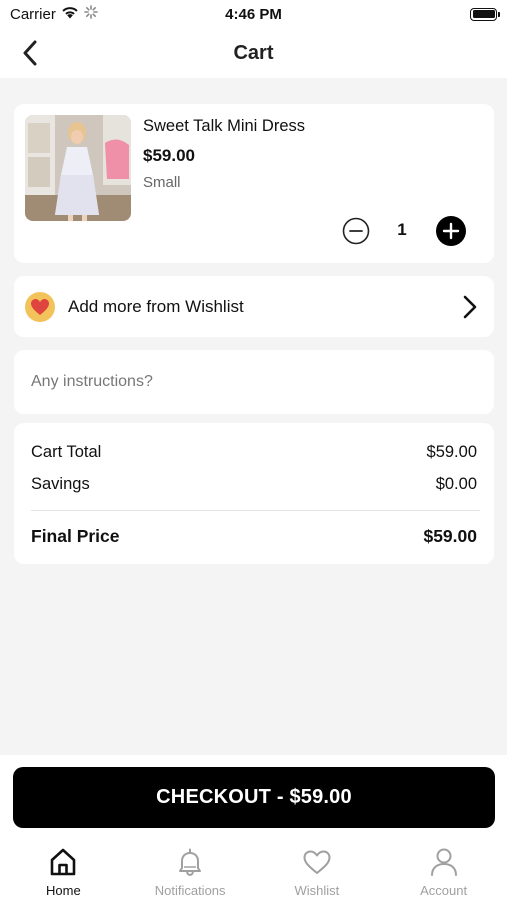 Image resolution: width=507 pixels, height=900 pixels. Describe the element at coordinates (451, 452) in the screenshot. I see `cart-total-value: $59.00` at that location.